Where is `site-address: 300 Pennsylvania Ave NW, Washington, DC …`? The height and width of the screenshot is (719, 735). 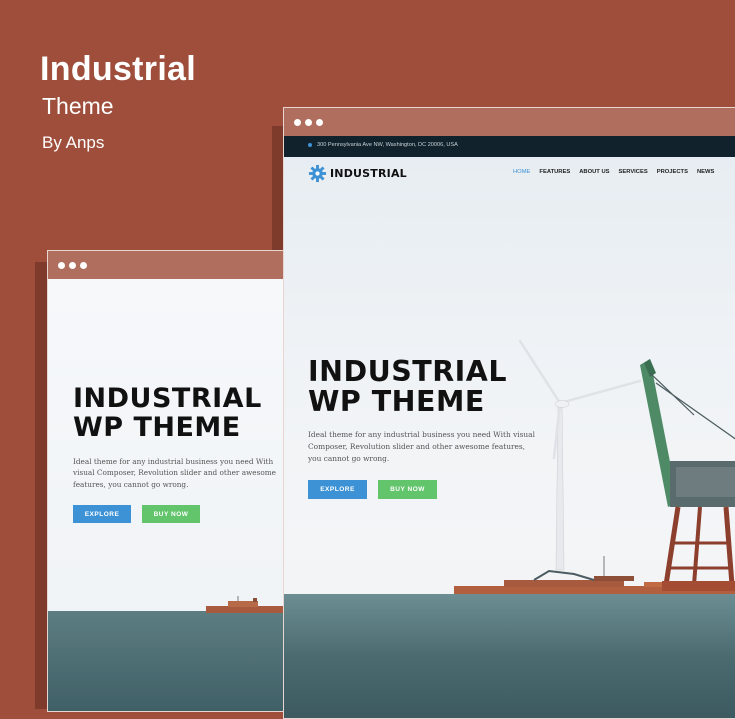
site-address: 300 Pennsylvania Ave NW, Washington, DC … is located at coordinates (387, 145).